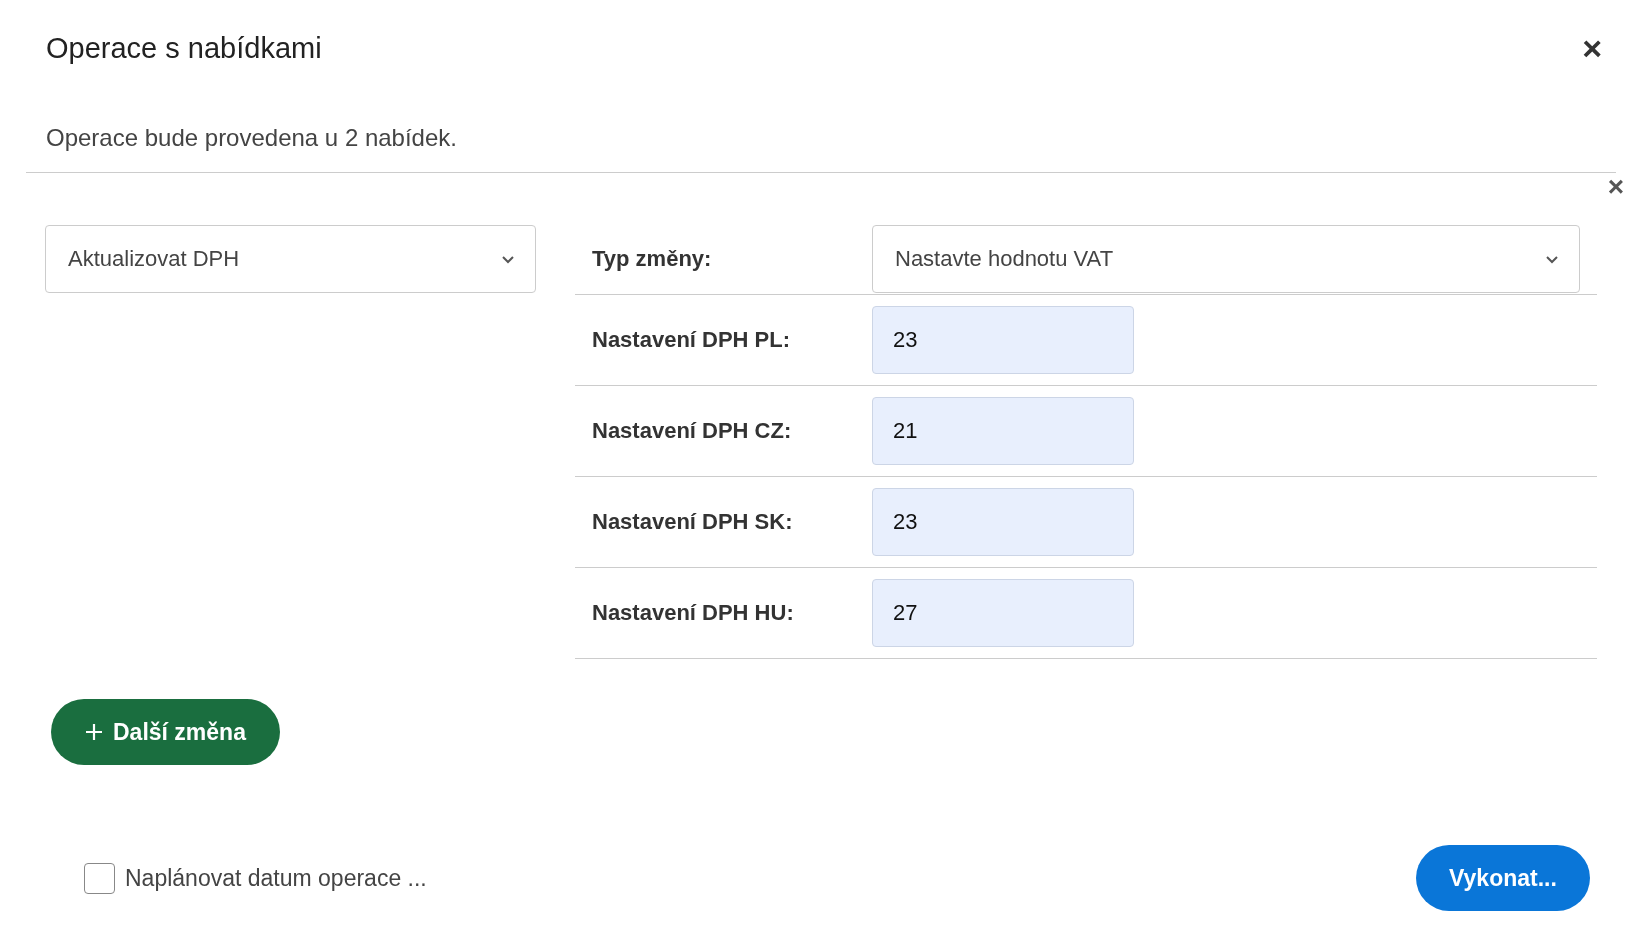  Describe the element at coordinates (692, 431) in the screenshot. I see `field-label: Nastavení DPH CZ:` at that location.